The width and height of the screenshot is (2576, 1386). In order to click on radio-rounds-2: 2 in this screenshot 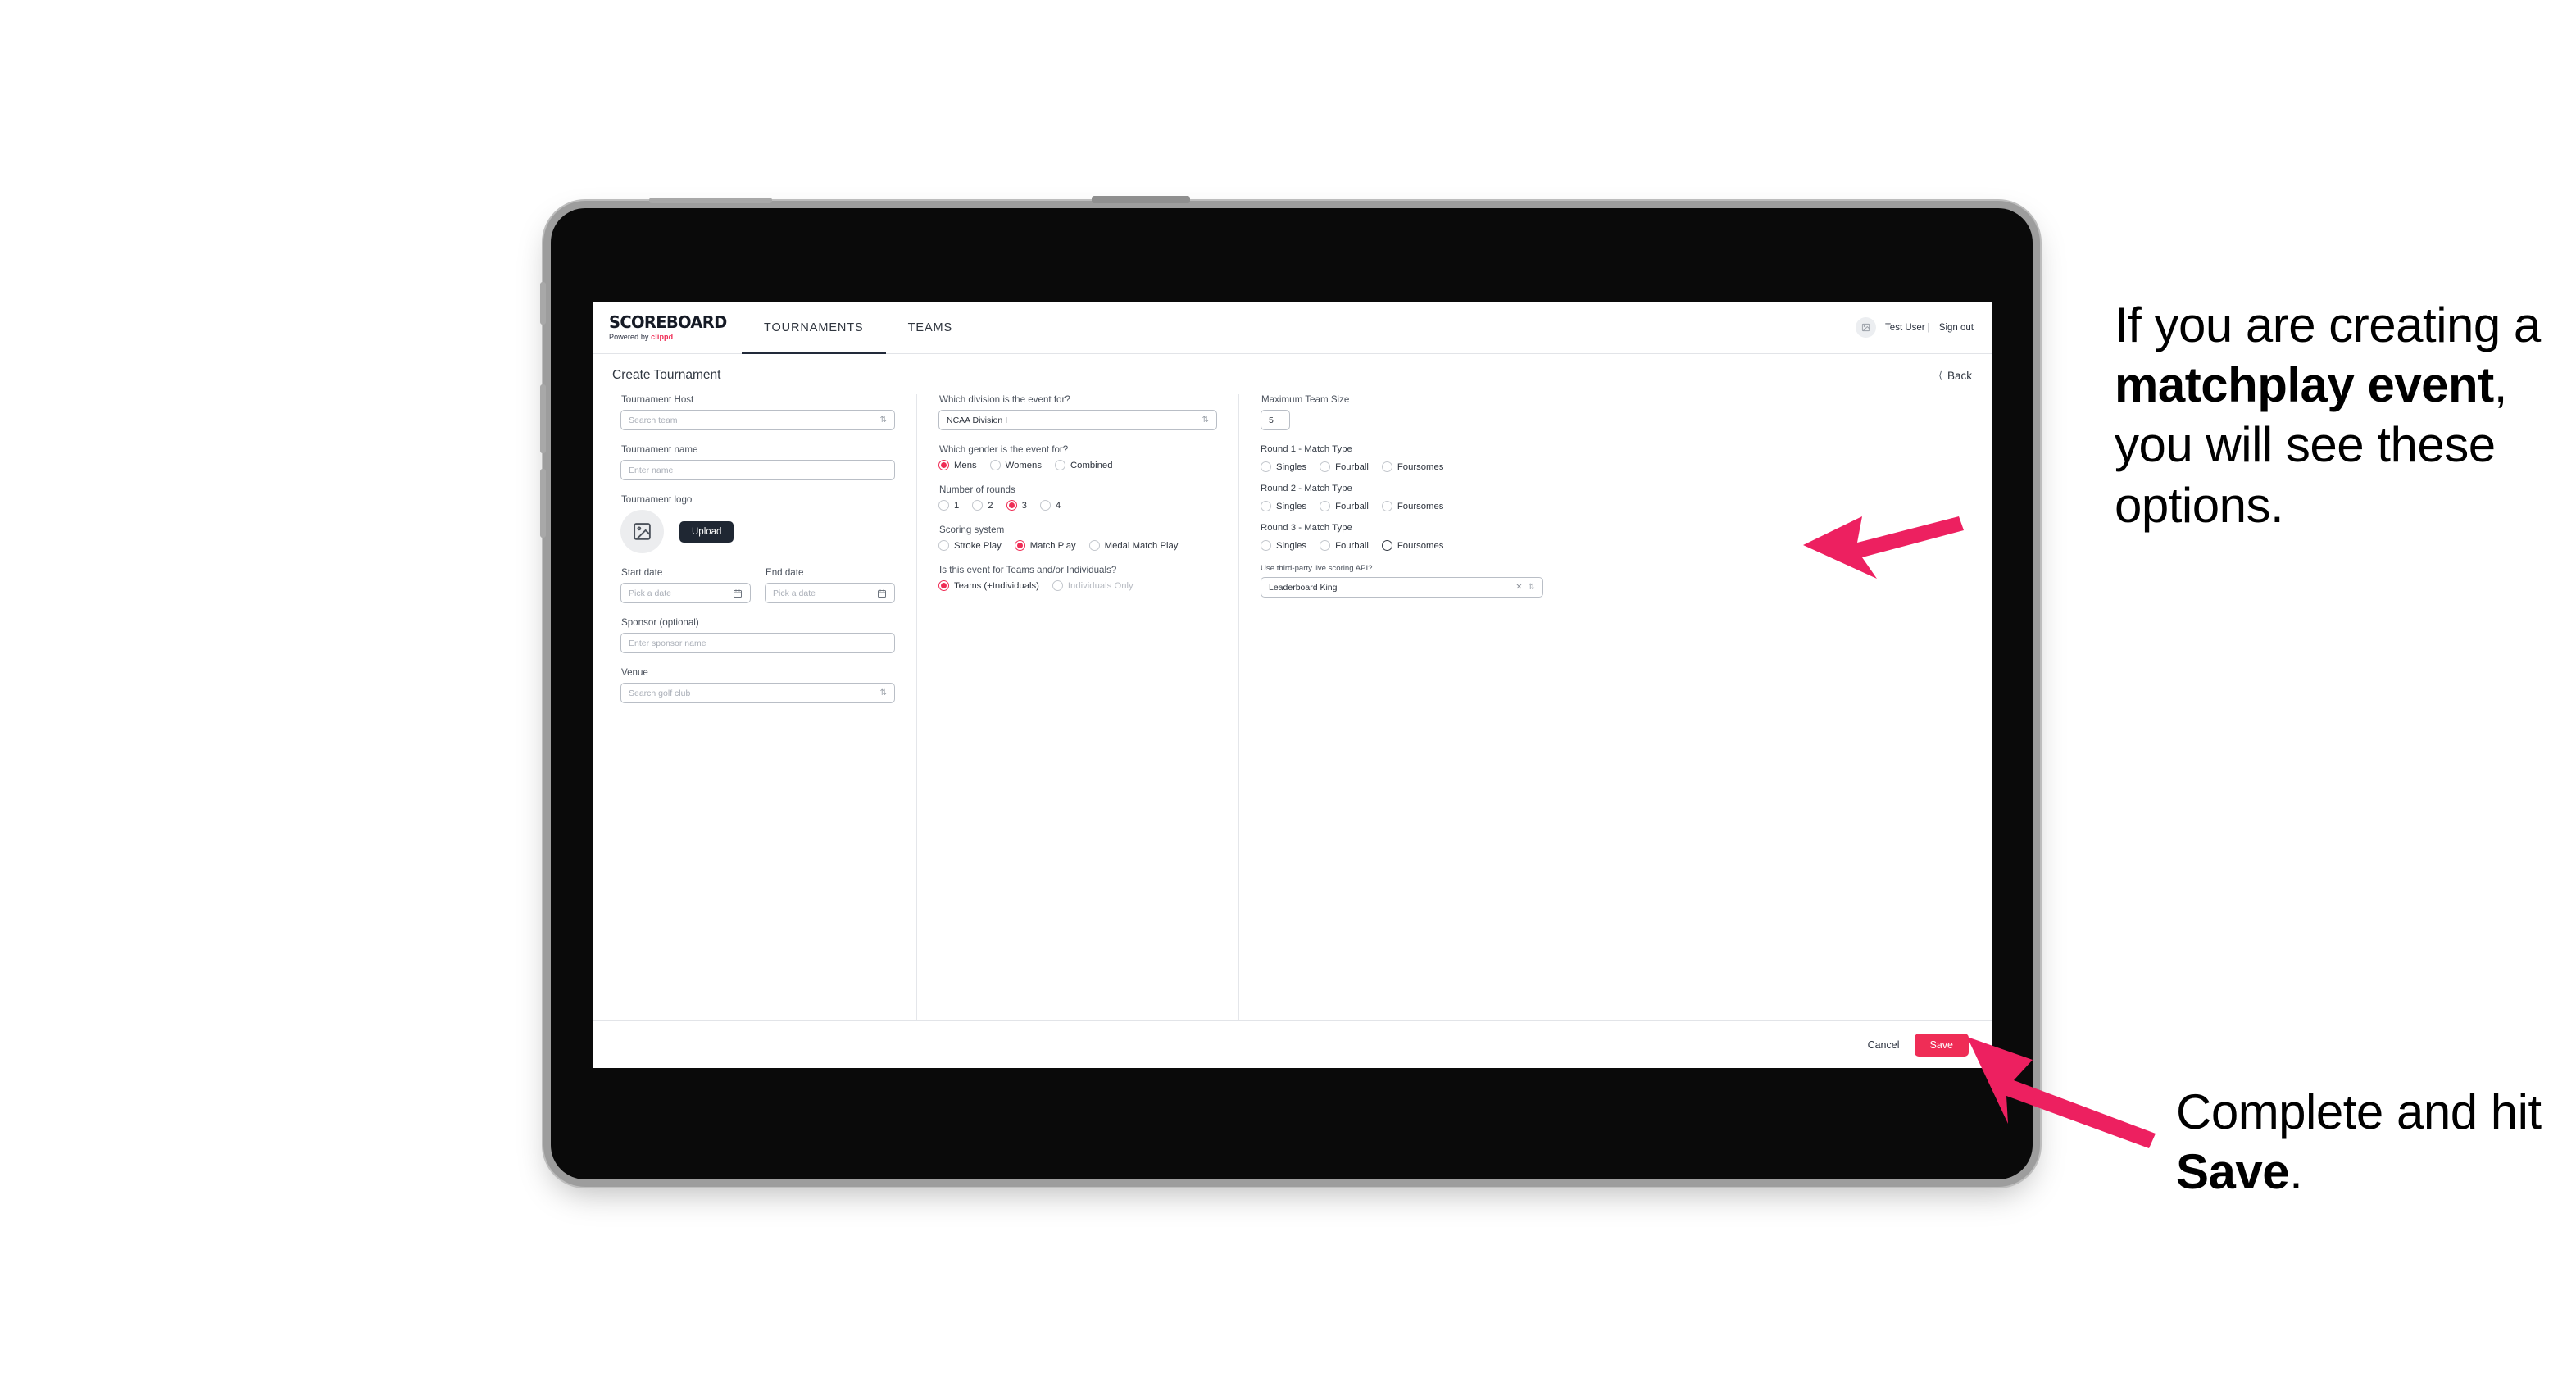, I will do `click(982, 505)`.